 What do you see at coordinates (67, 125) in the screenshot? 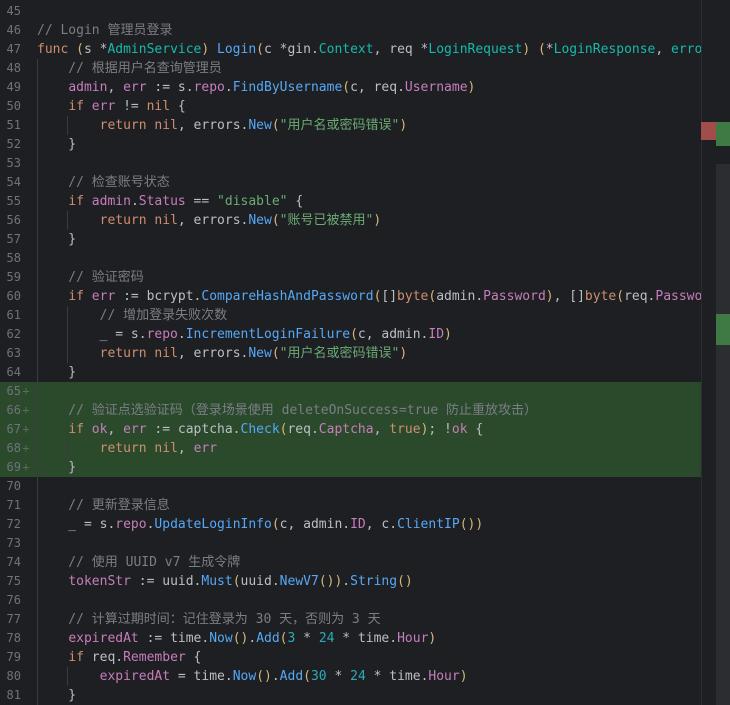
I see `indent-guide` at bounding box center [67, 125].